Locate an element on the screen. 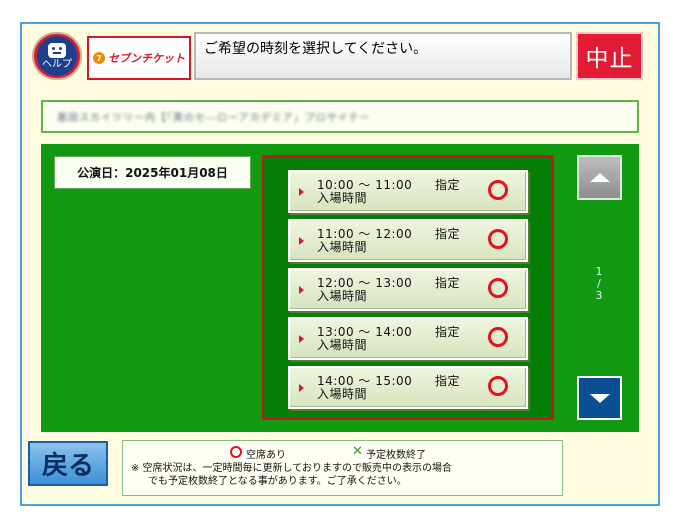 This screenshot has height=528, width=681. time-slot-button: 10:00 ～ 11:00 指定 入場時間 is located at coordinates (408, 191).